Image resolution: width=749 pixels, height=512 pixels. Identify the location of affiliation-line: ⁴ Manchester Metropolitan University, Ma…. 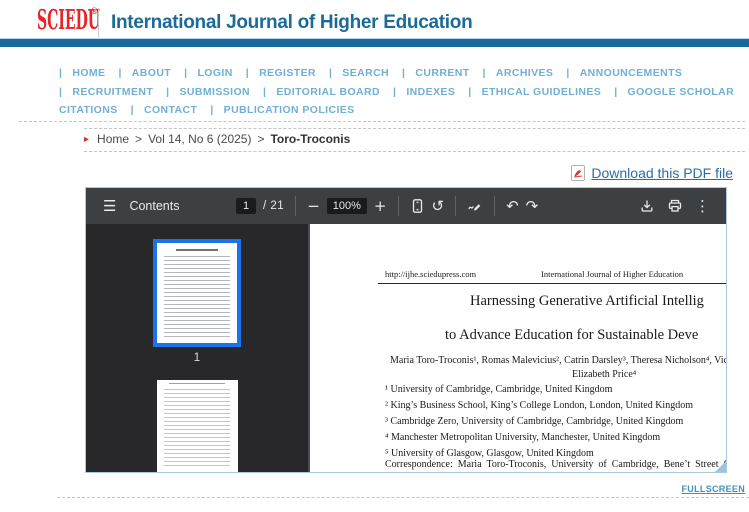
(523, 437).